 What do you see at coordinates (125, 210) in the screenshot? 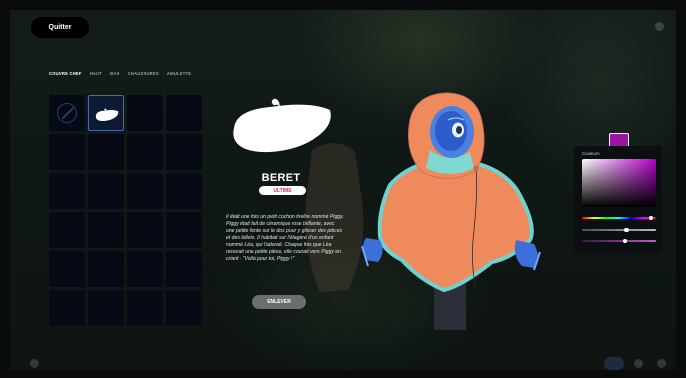
I see `inventory-grid` at bounding box center [125, 210].